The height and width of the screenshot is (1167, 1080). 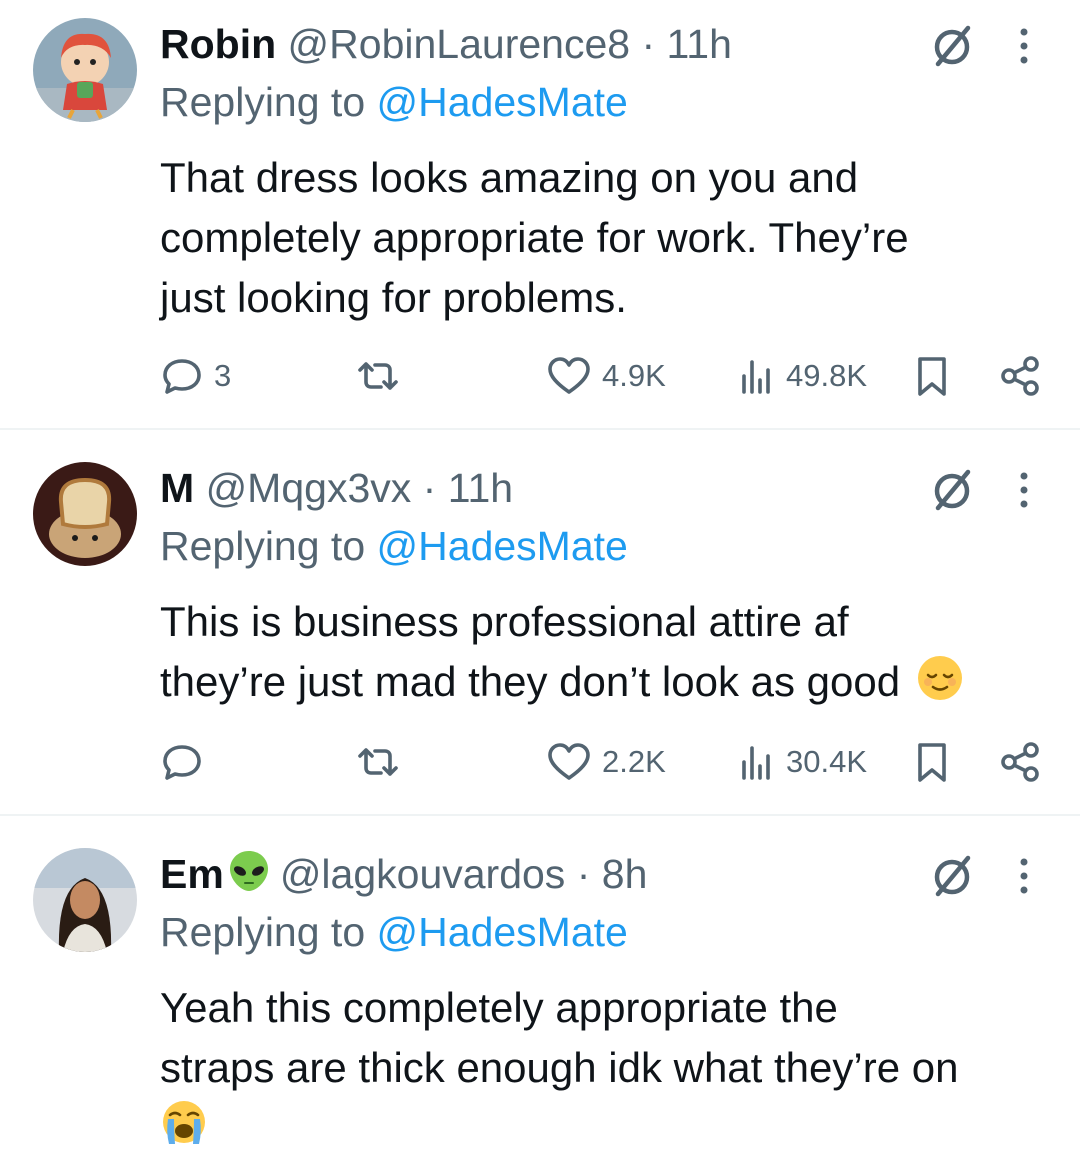 I want to click on reply-count: 3, so click(x=223, y=375).